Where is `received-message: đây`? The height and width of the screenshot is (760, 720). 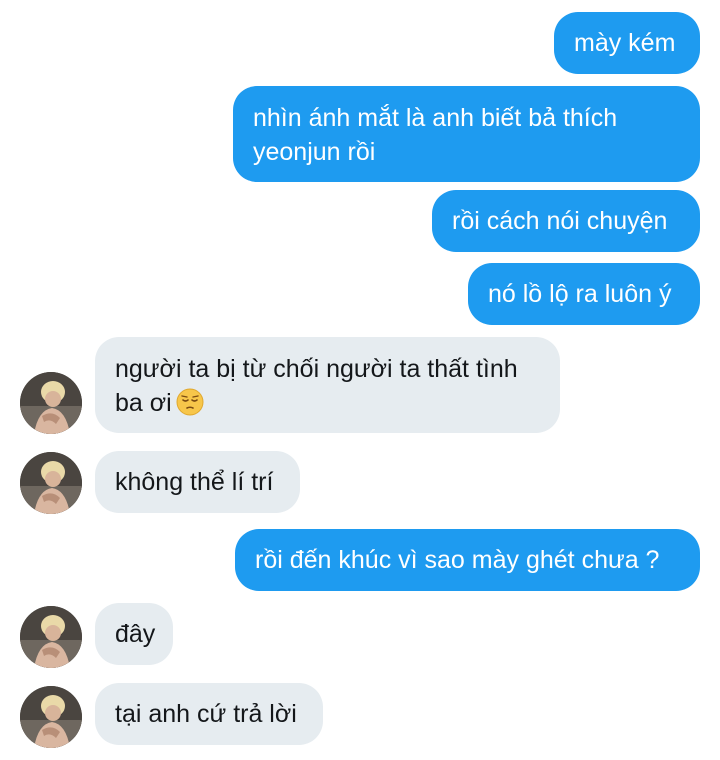 received-message: đây is located at coordinates (134, 634).